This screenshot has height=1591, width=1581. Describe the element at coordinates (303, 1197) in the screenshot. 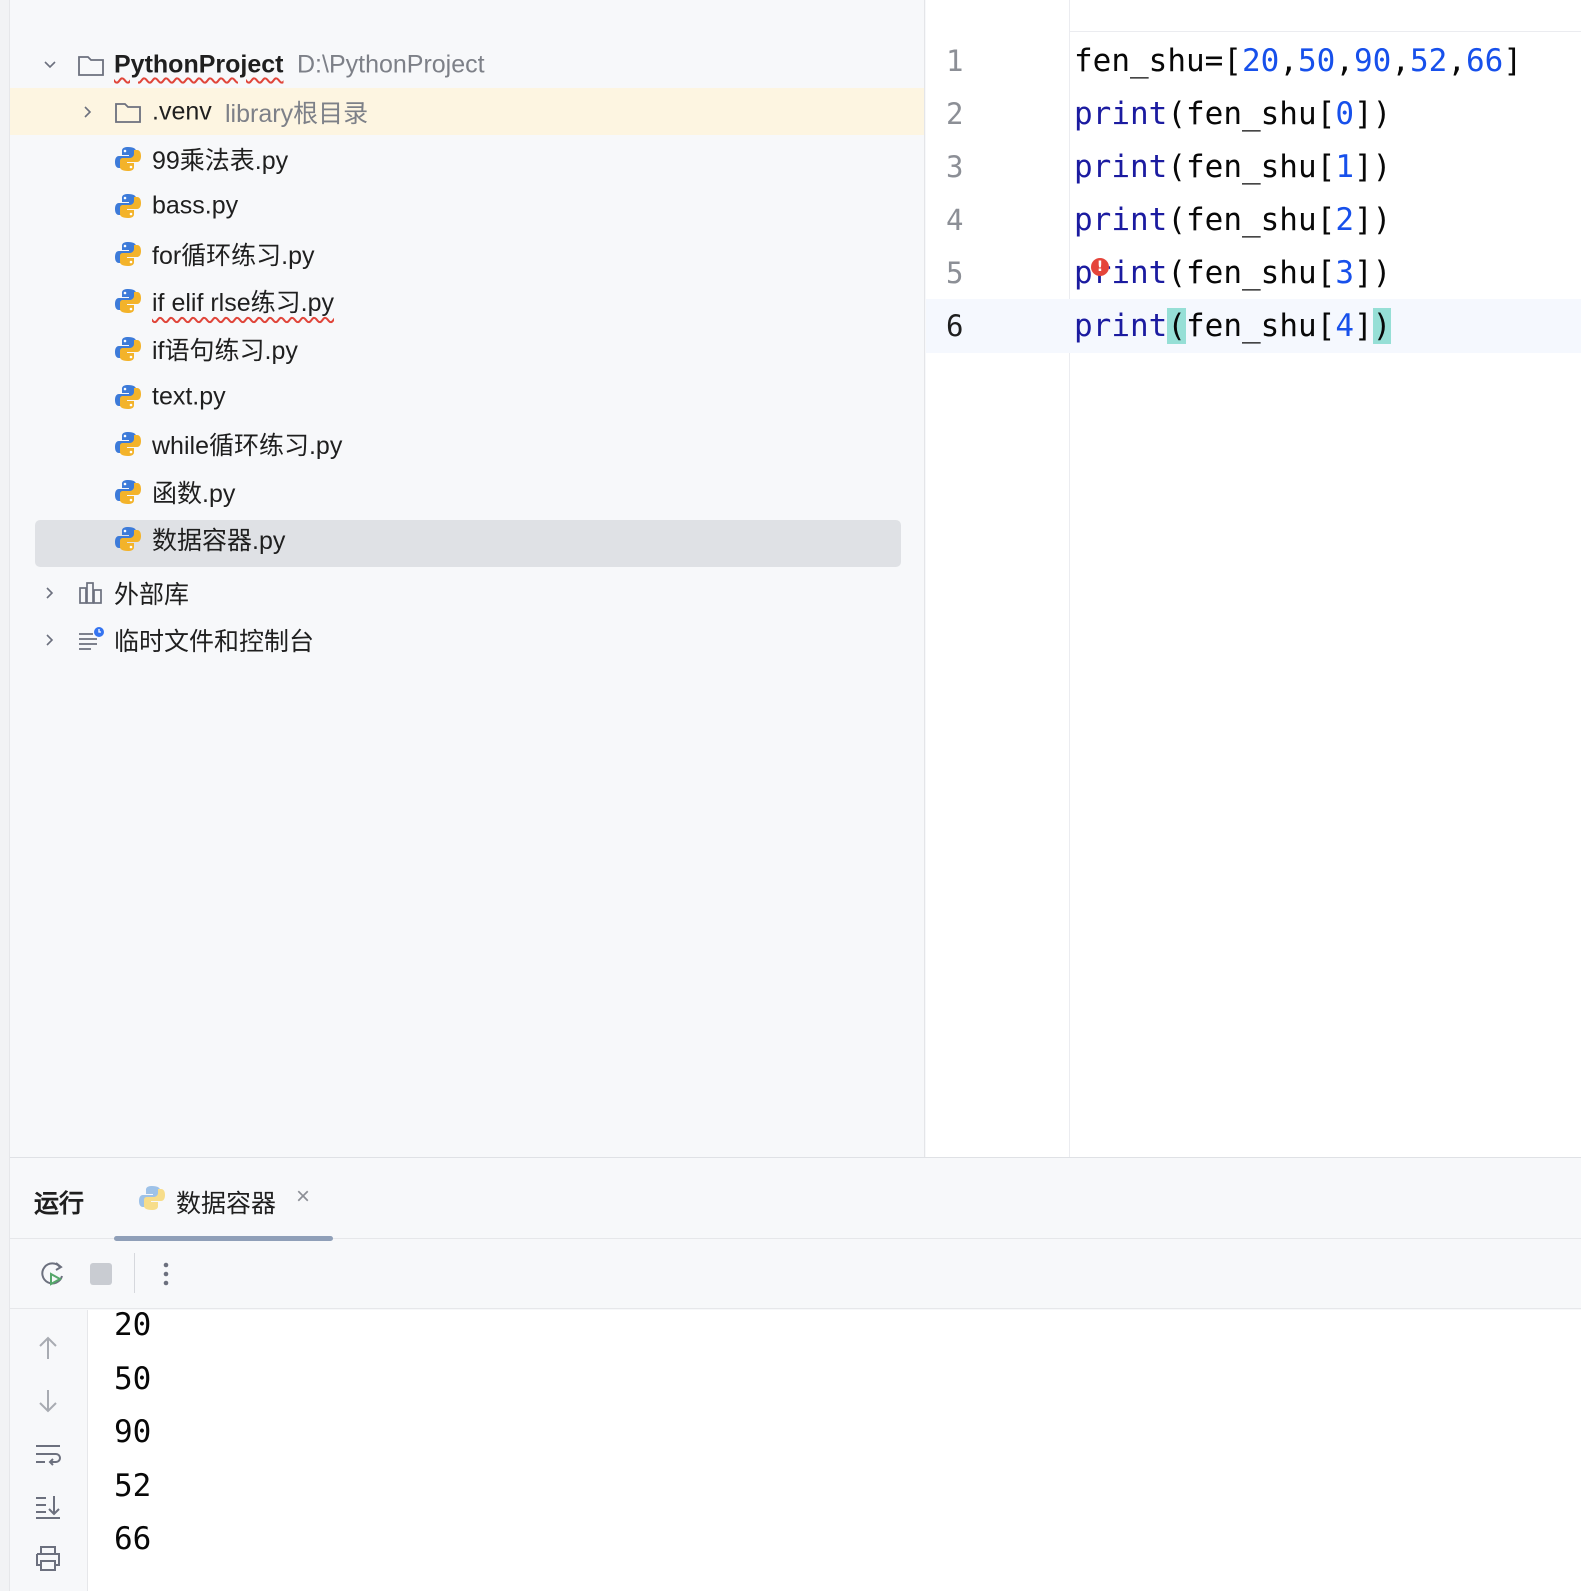

I see `close-icon: ×` at that location.